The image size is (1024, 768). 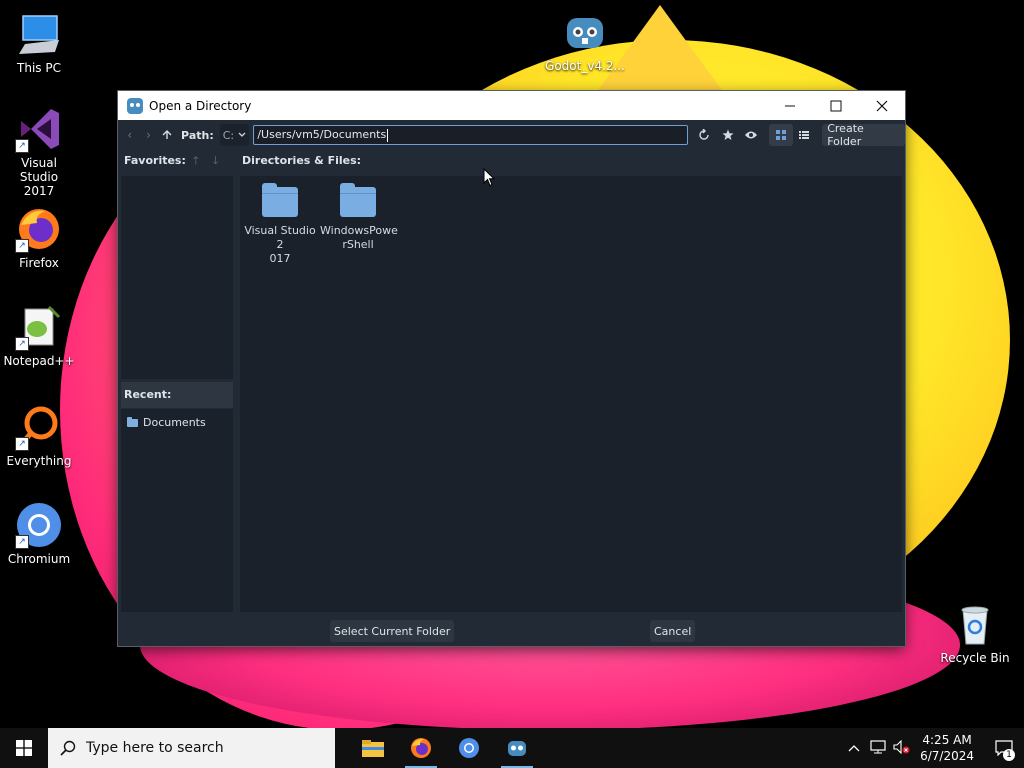 I want to click on text-caret, so click(x=388, y=135).